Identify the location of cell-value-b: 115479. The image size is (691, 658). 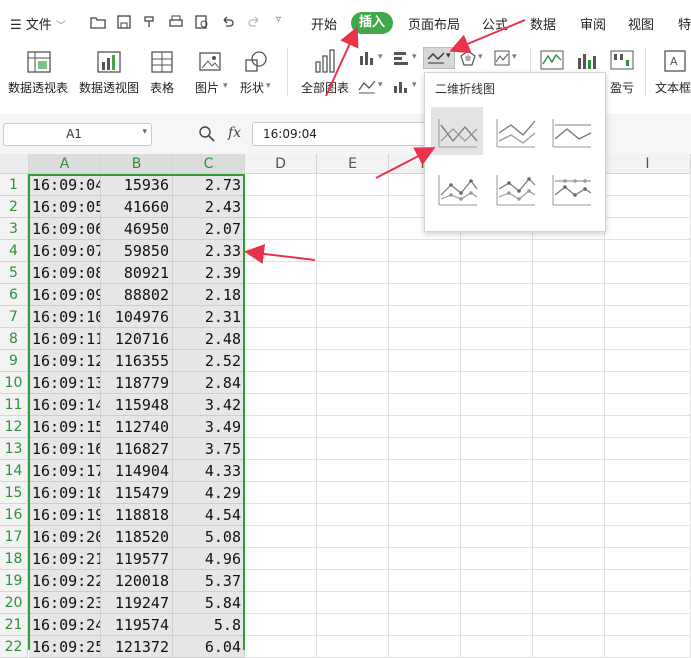
(137, 493).